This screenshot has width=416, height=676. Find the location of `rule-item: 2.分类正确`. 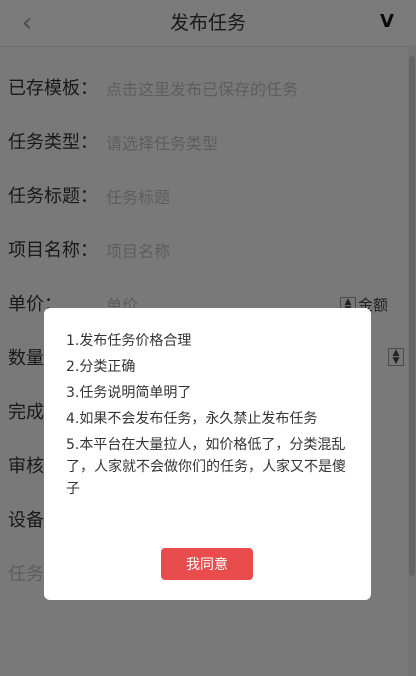

rule-item: 2.分类正确 is located at coordinates (101, 367).